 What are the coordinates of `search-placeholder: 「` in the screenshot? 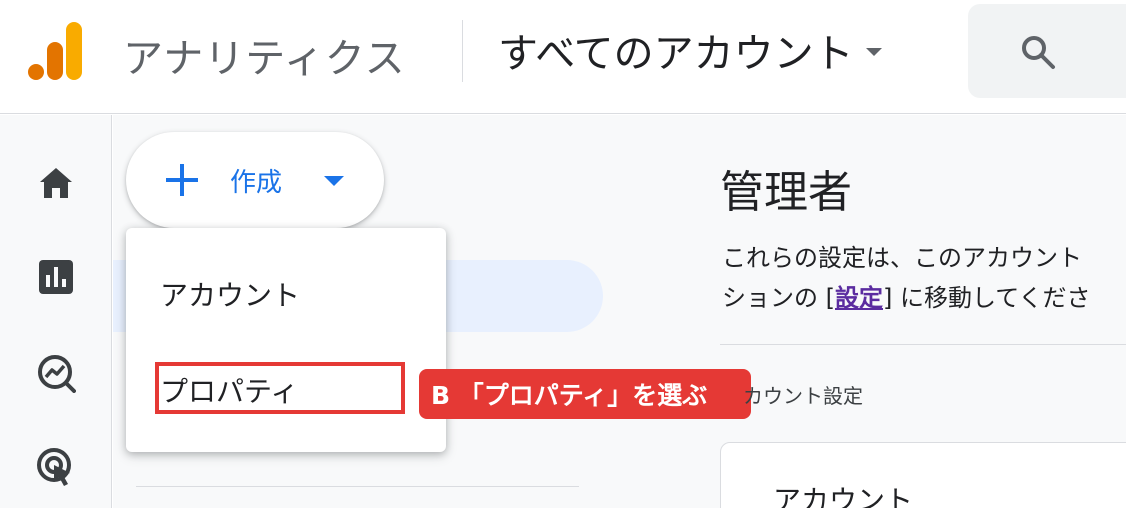 It's located at (1121, 51).